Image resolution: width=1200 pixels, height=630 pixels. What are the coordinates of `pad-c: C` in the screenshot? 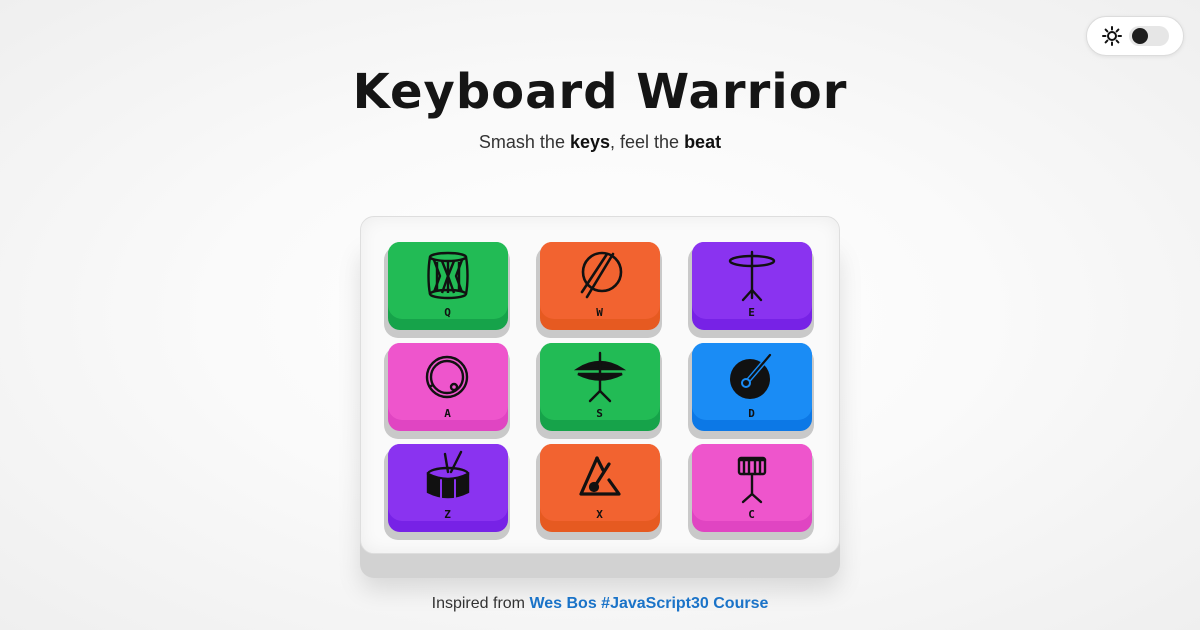 It's located at (751, 492).